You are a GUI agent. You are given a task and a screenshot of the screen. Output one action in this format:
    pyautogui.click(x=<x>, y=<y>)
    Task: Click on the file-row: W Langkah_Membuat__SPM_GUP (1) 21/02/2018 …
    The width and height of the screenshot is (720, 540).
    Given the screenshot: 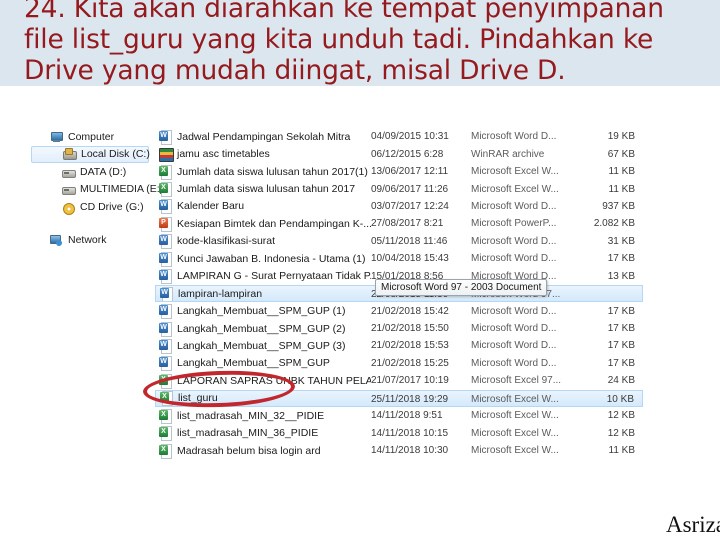 What is the action you would take?
    pyautogui.click(x=409, y=311)
    